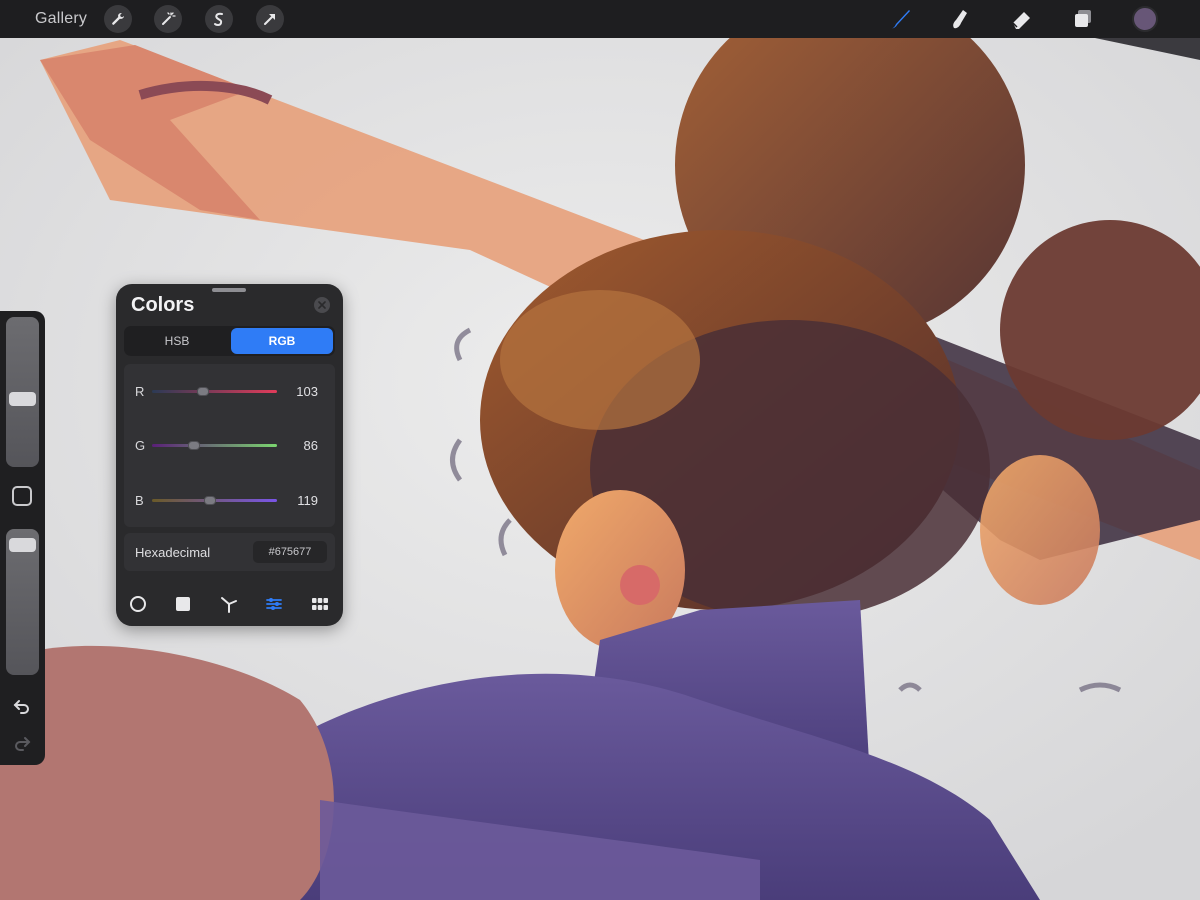 The height and width of the screenshot is (900, 1200). I want to click on panel-grabber, so click(229, 290).